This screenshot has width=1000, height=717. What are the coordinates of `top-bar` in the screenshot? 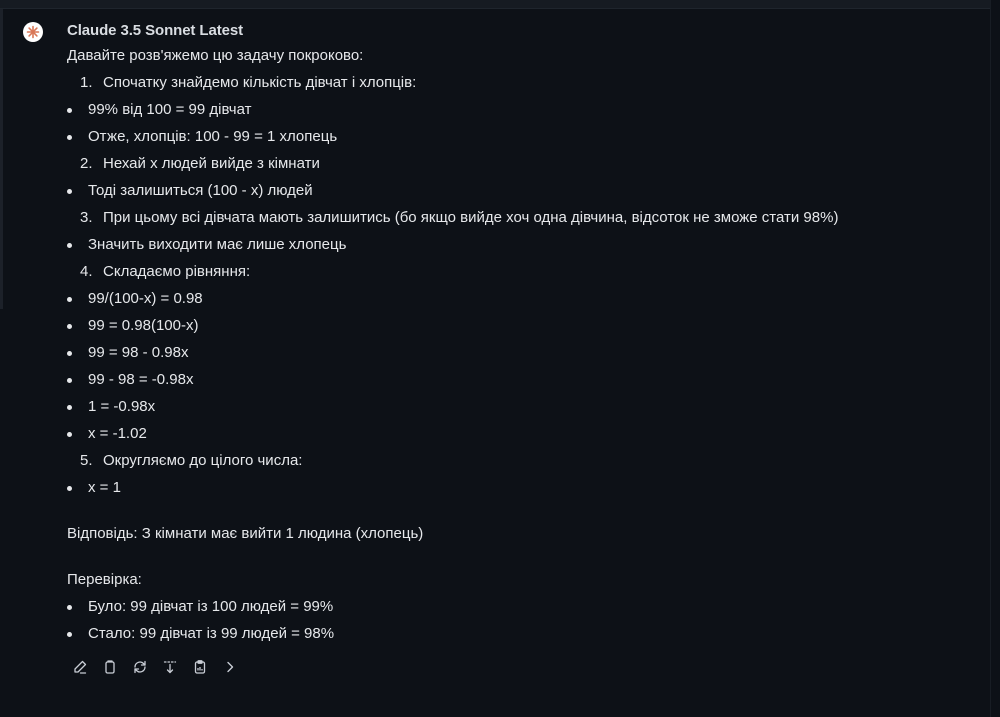 It's located at (500, 4).